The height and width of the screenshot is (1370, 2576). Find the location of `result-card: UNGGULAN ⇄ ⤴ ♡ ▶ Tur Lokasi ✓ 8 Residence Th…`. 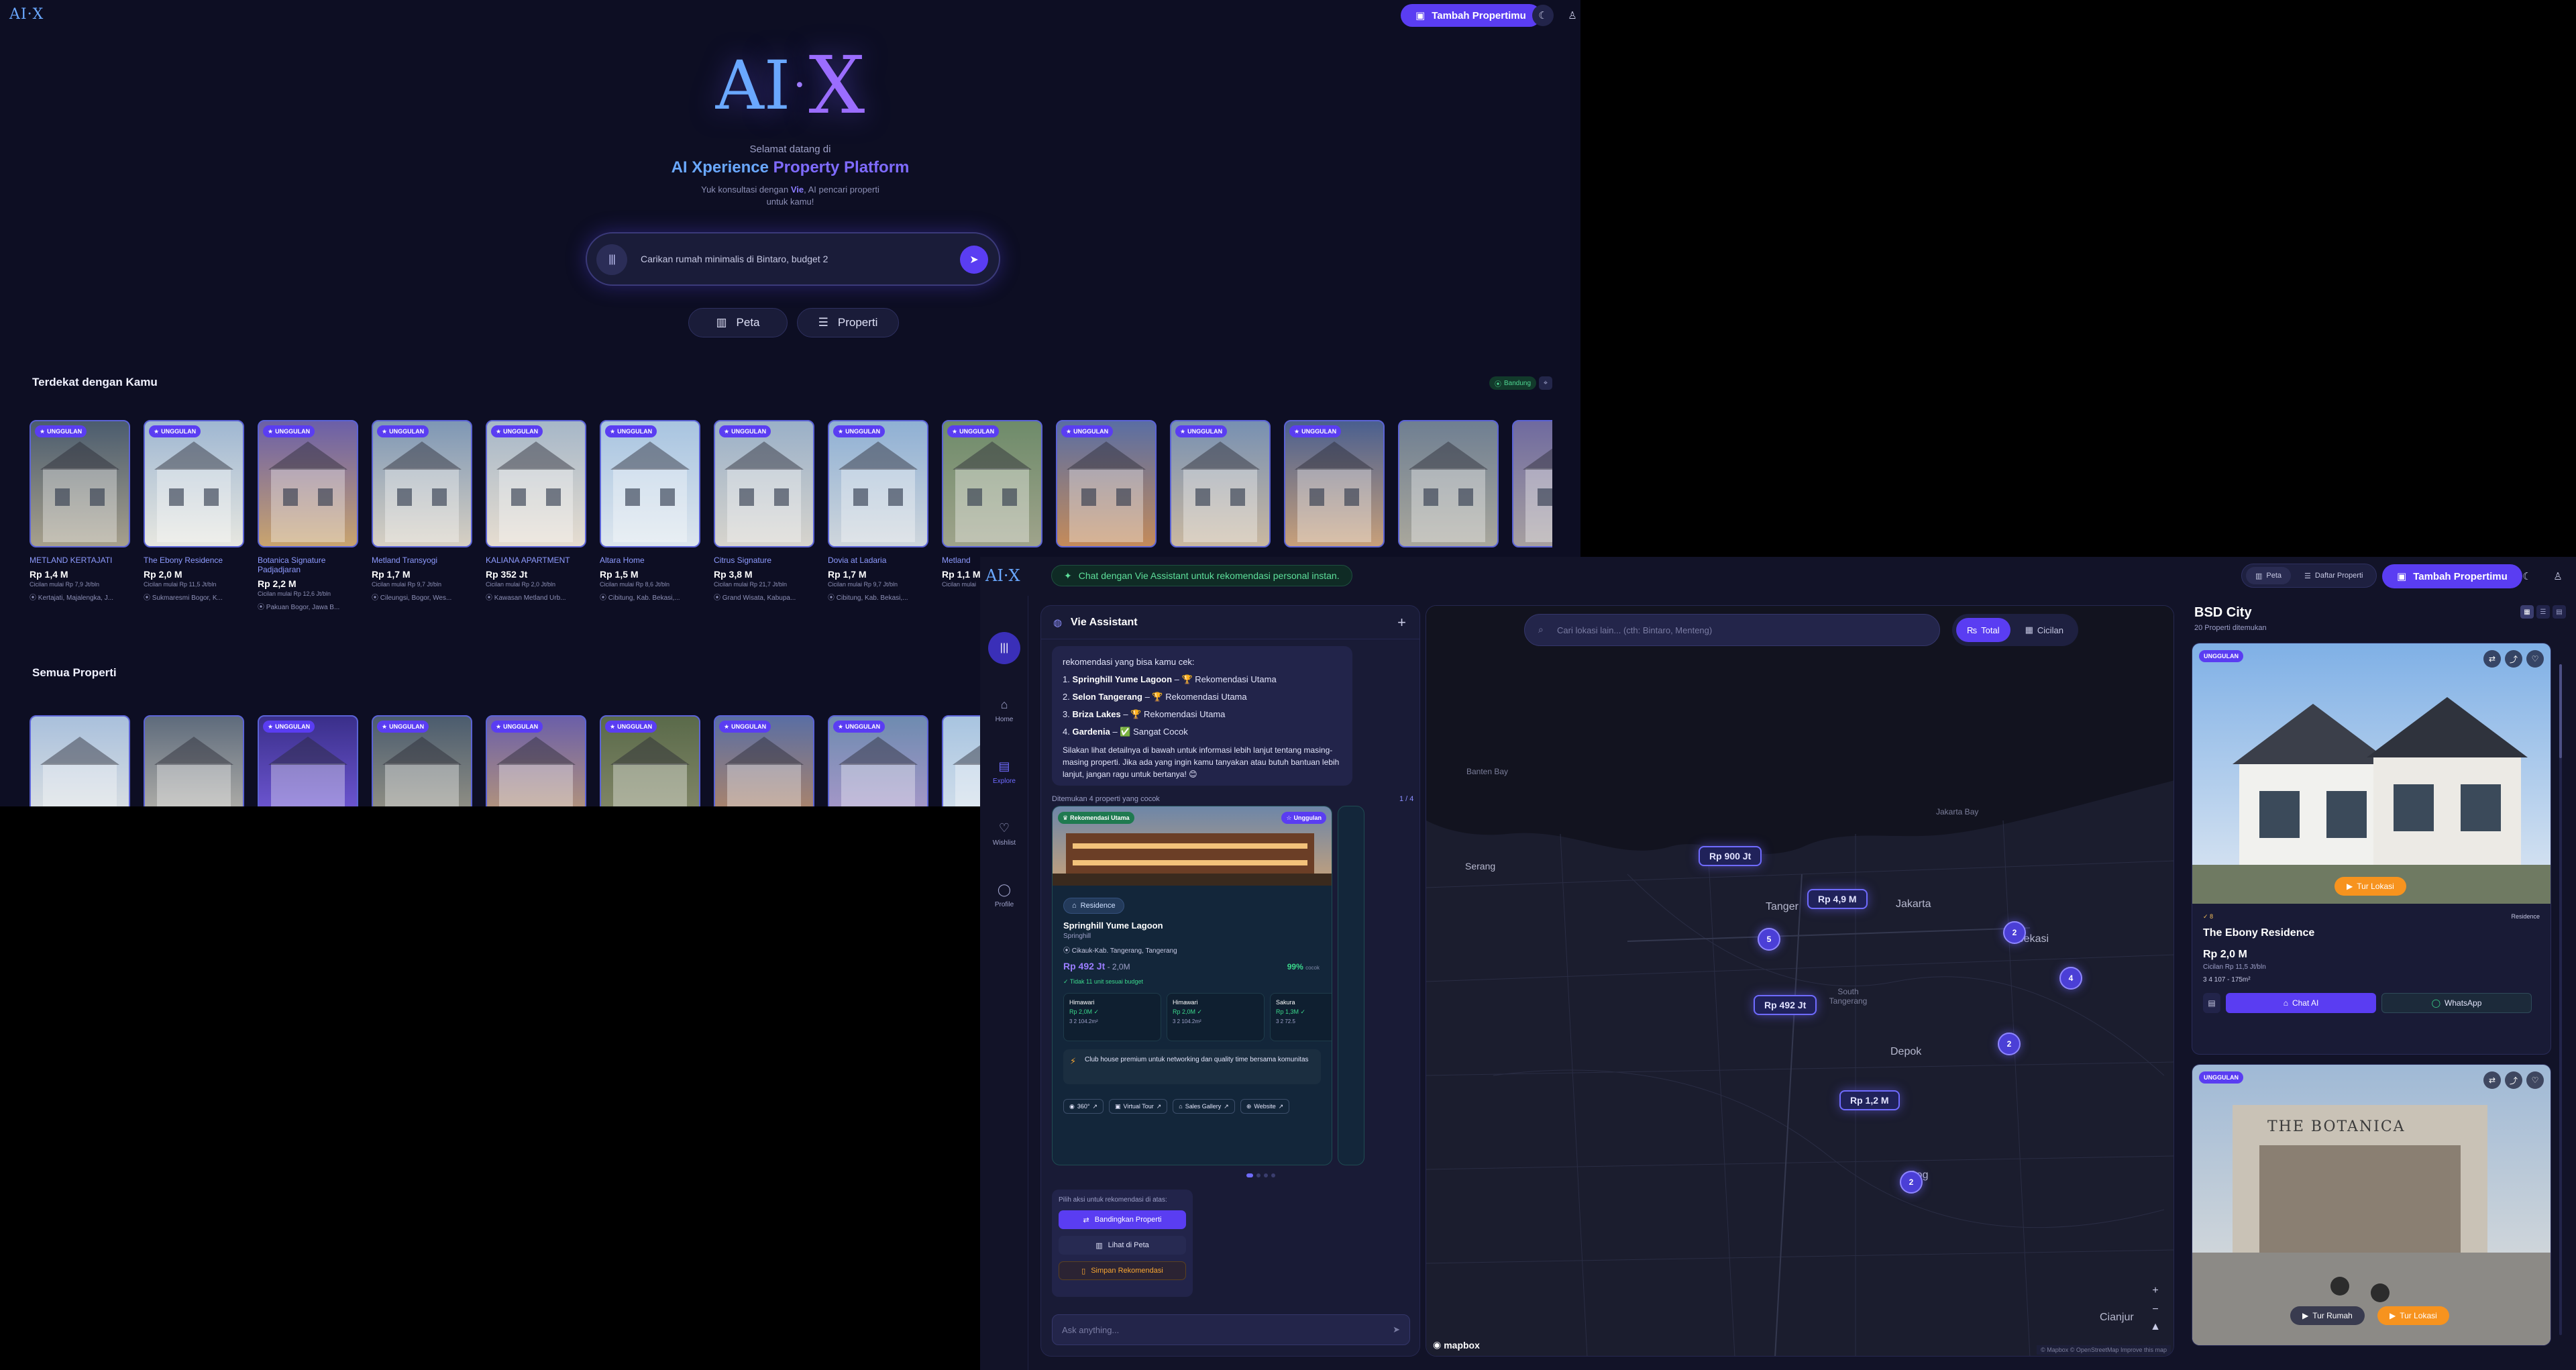

result-card: UNGGULAN ⇄ ⤴ ♡ ▶ Tur Lokasi ✓ 8 Residence Th… is located at coordinates (2371, 849).